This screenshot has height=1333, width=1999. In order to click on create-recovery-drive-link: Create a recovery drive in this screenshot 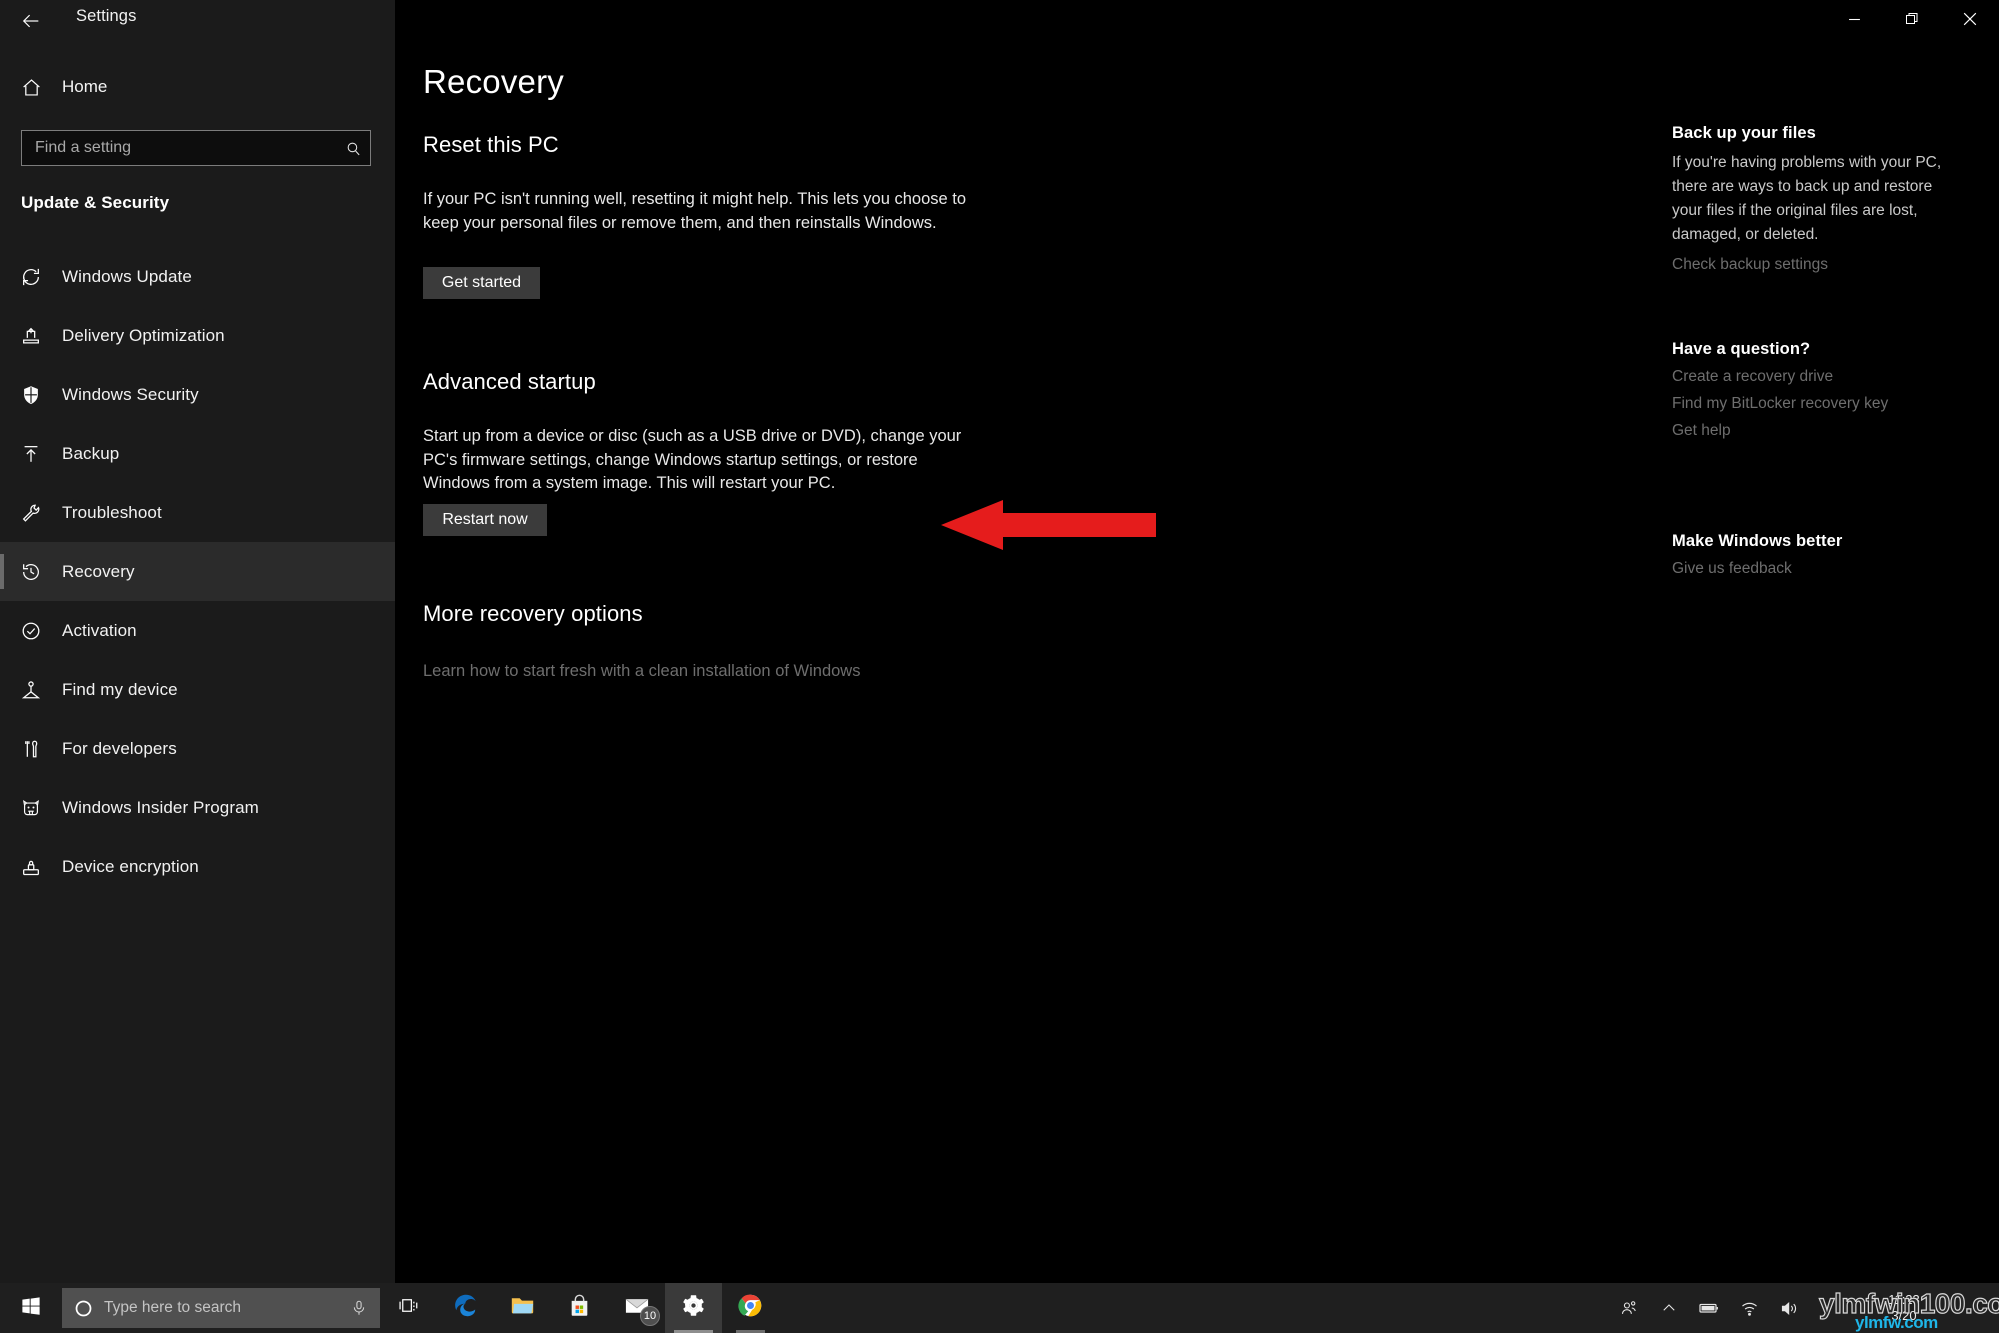, I will do `click(1752, 377)`.